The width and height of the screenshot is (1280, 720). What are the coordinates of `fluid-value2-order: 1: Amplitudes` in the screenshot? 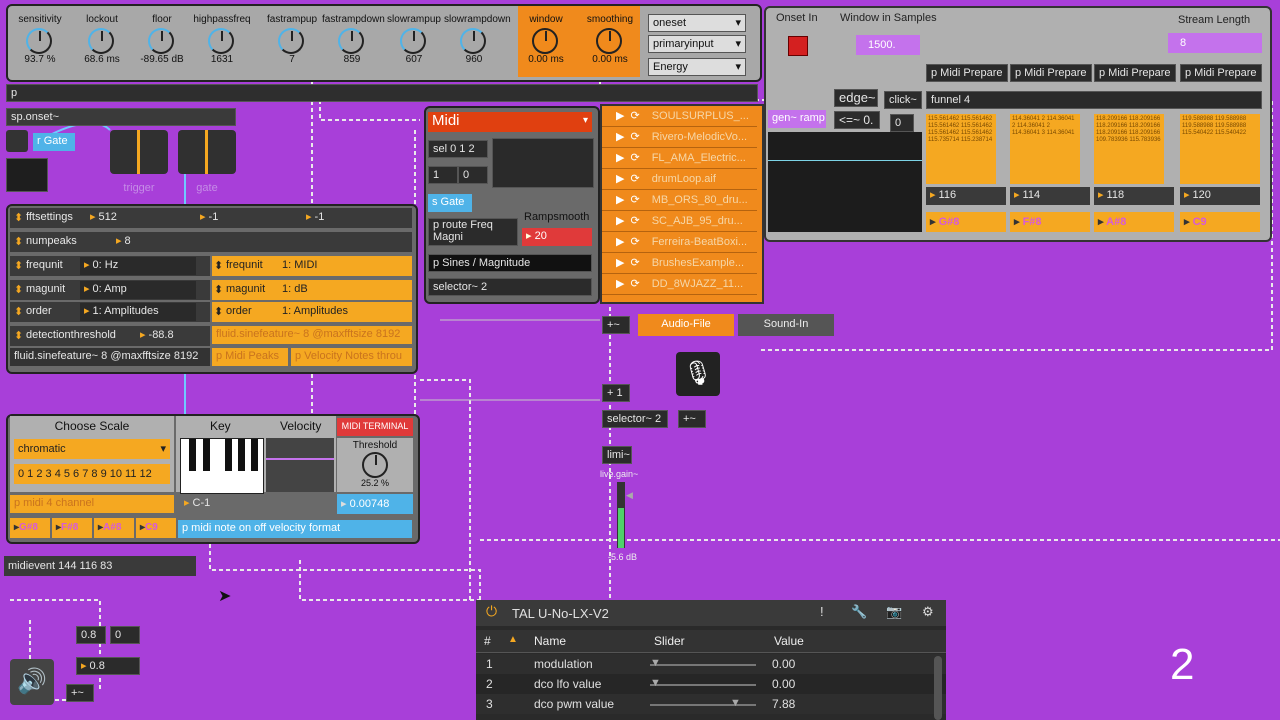 It's located at (343, 312).